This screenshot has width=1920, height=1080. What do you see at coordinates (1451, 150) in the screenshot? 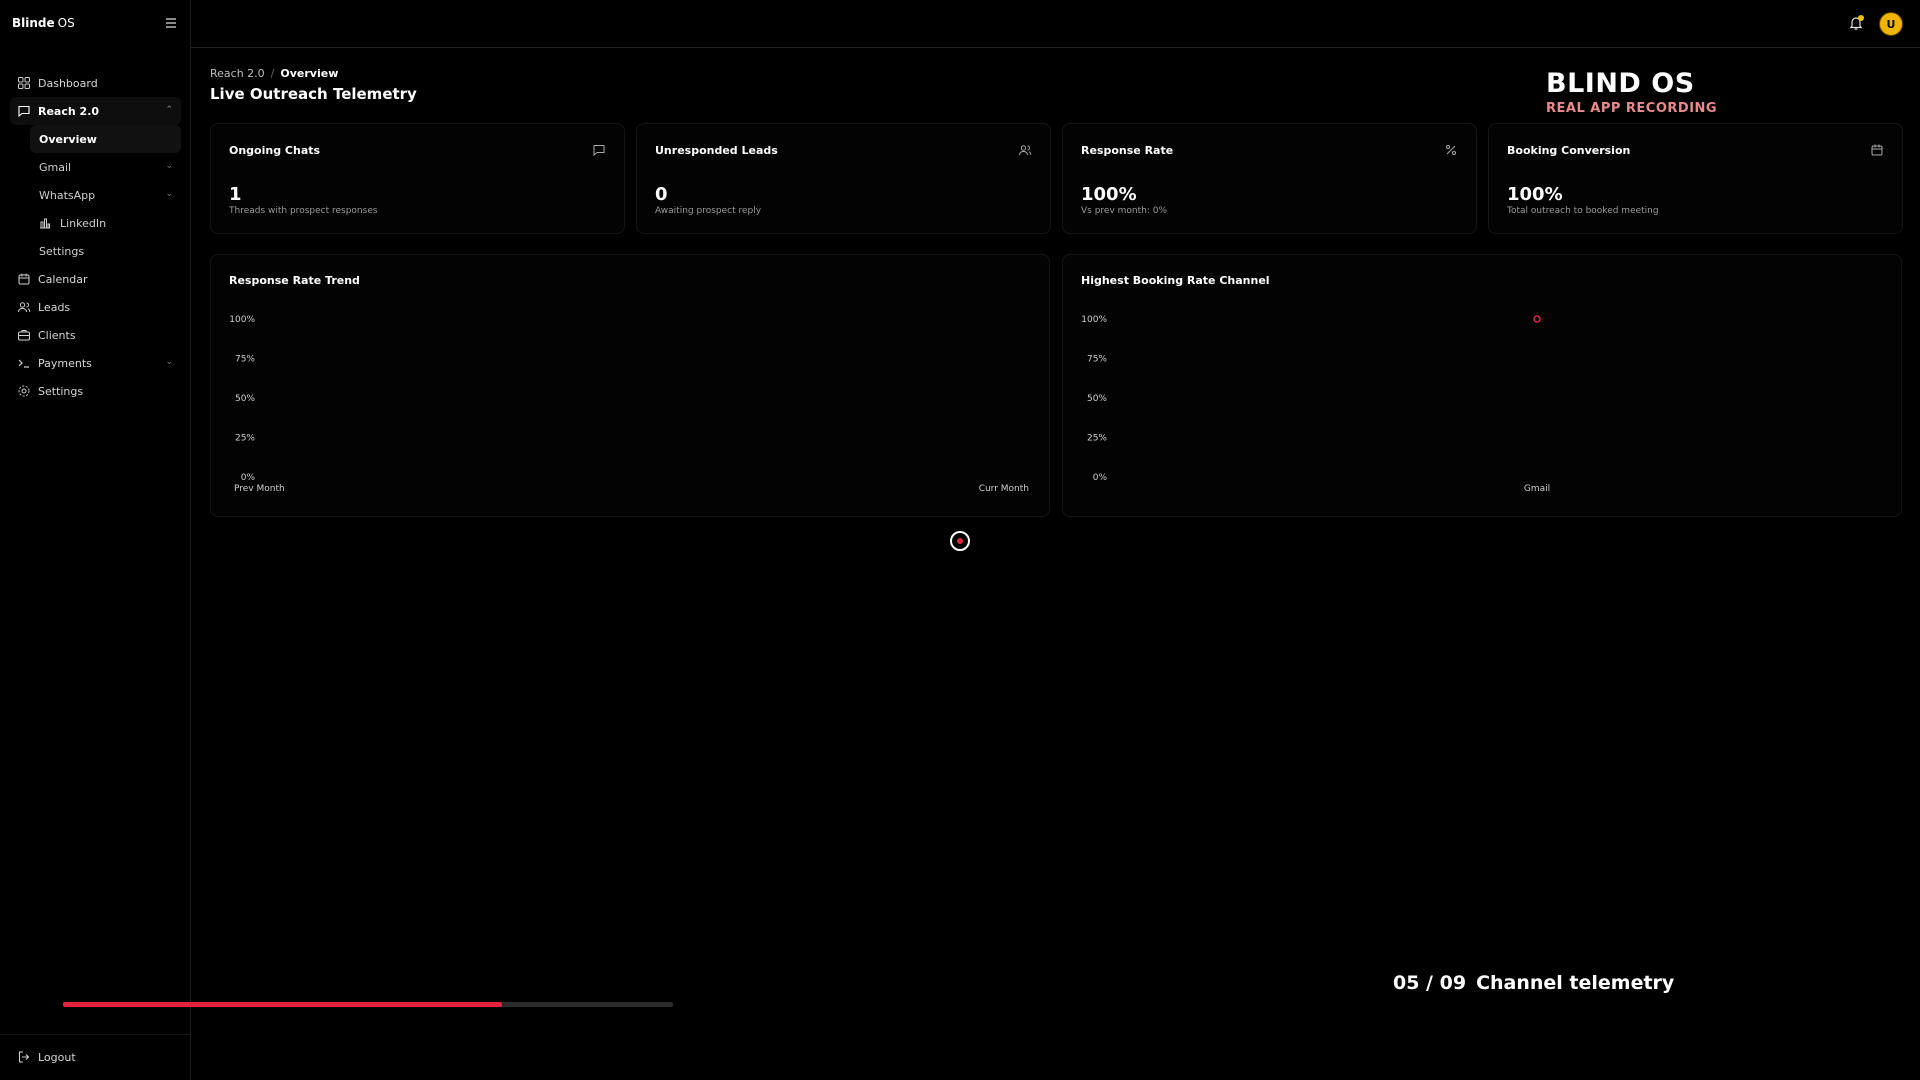
I see `percent-icon` at bounding box center [1451, 150].